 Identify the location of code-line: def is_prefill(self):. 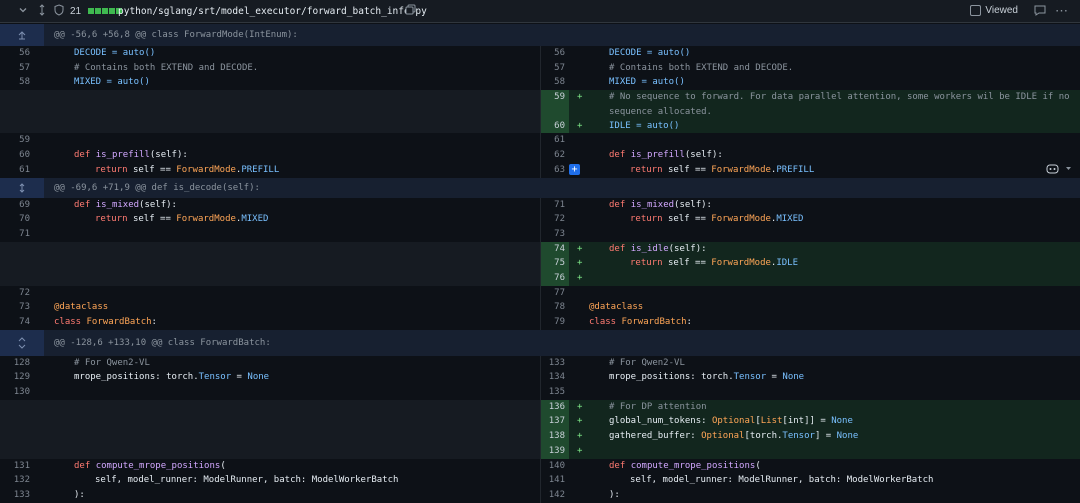
(131, 155).